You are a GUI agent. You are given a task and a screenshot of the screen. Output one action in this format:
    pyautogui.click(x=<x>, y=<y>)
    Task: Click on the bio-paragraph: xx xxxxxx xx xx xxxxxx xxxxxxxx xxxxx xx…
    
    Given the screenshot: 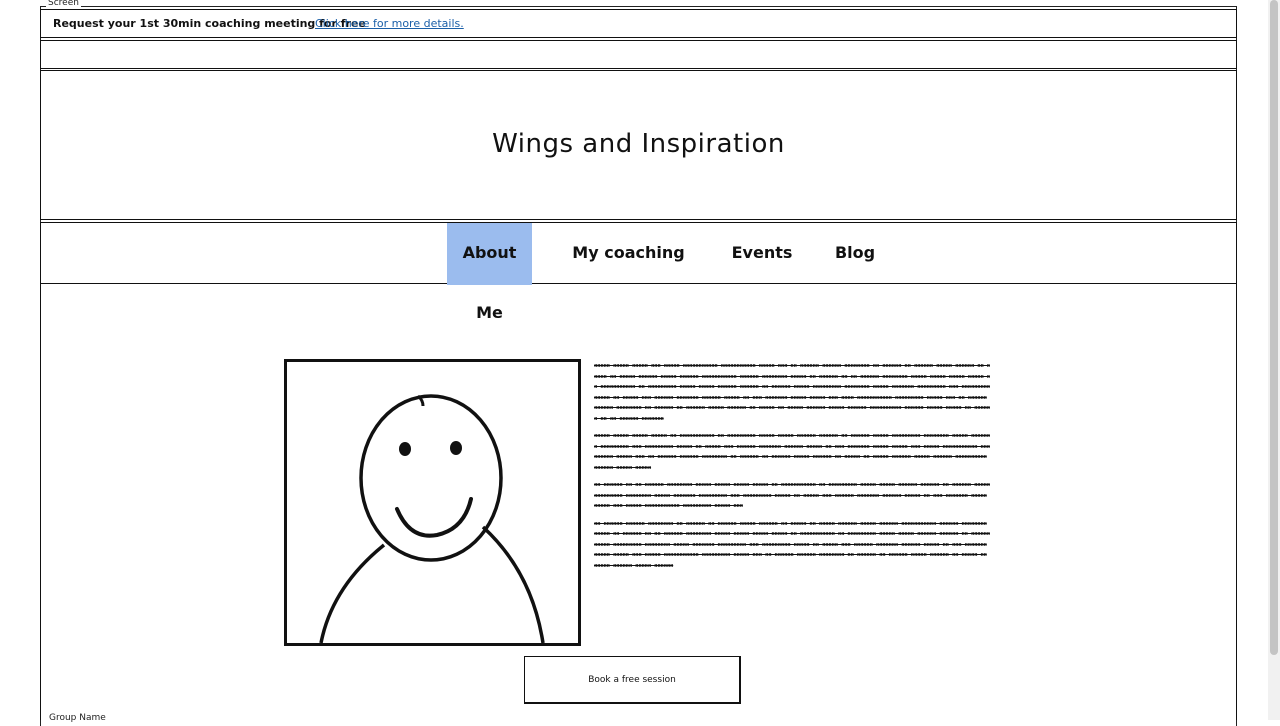 What is the action you would take?
    pyautogui.click(x=792, y=495)
    